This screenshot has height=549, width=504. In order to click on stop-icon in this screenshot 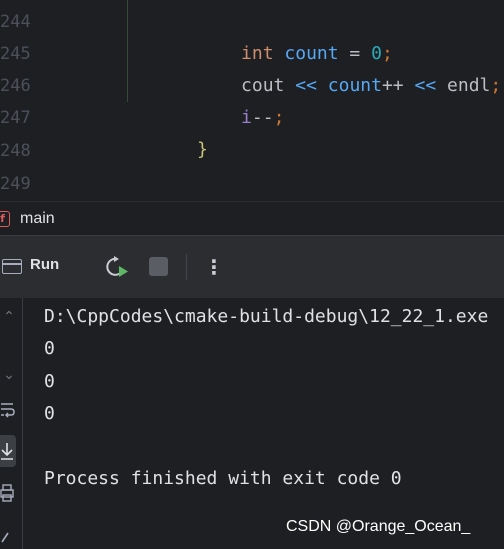, I will do `click(158, 266)`.